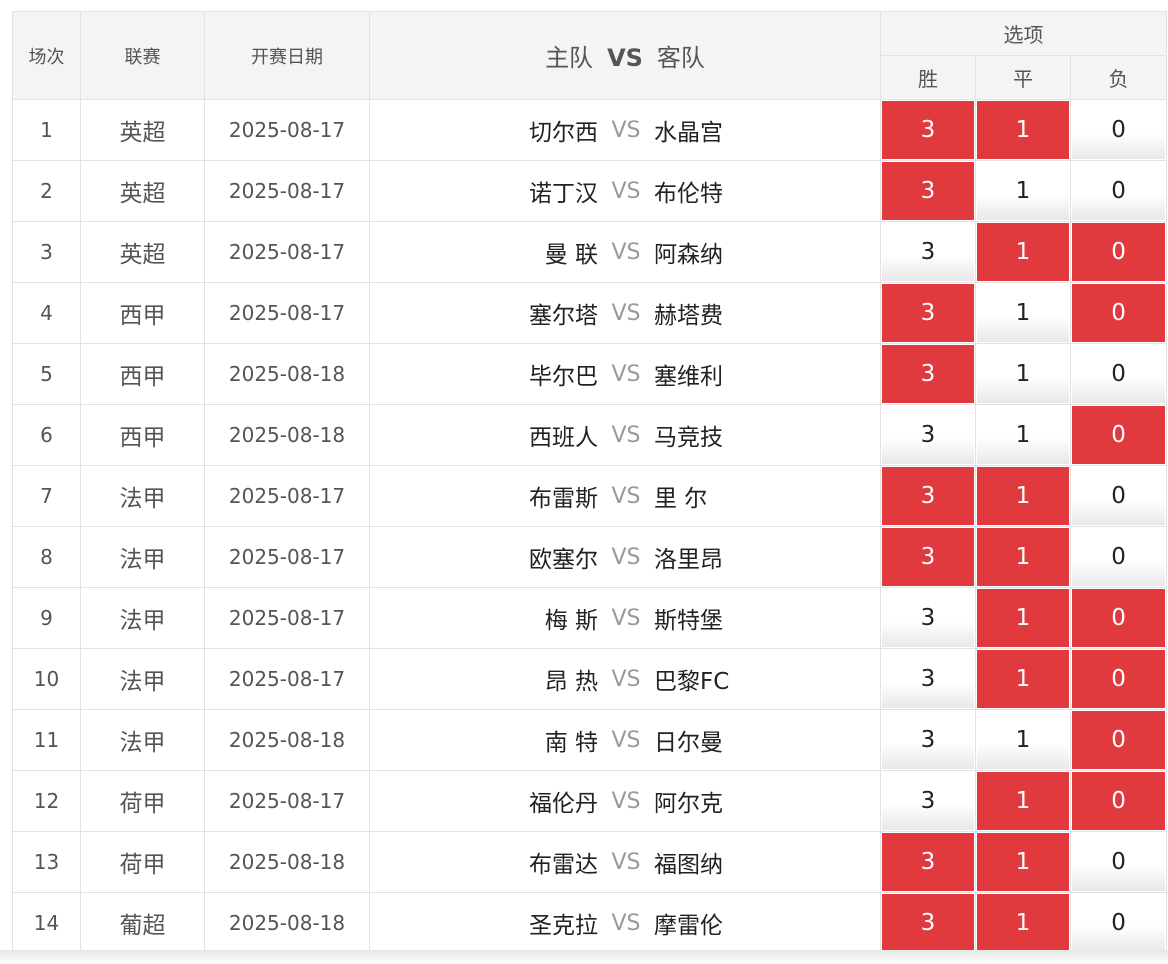 The image size is (1168, 964). I want to click on table-row: 1 英超 2025-08-17 切尔西 VS 水晶宫 3 1 0, so click(590, 130).